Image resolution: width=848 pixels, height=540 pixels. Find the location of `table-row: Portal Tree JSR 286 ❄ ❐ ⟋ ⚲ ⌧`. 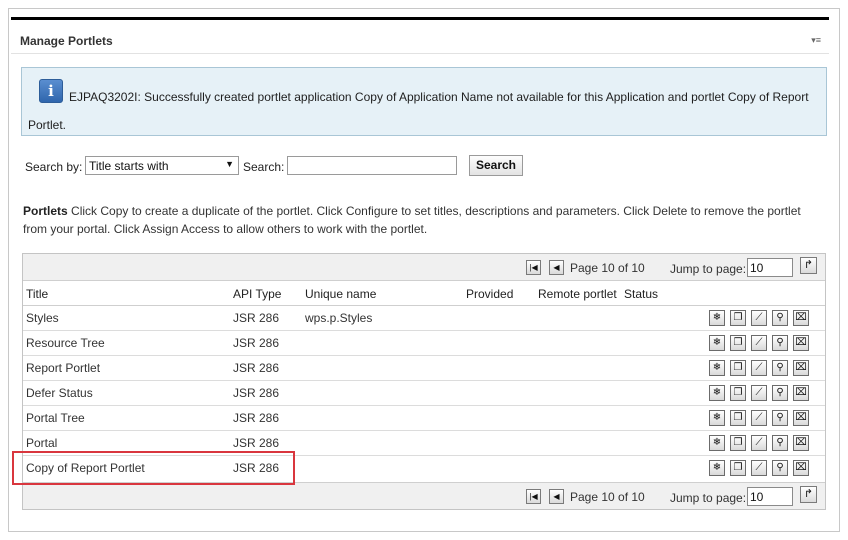

table-row: Portal Tree JSR 286 ❄ ❐ ⟋ ⚲ ⌧ is located at coordinates (424, 418).